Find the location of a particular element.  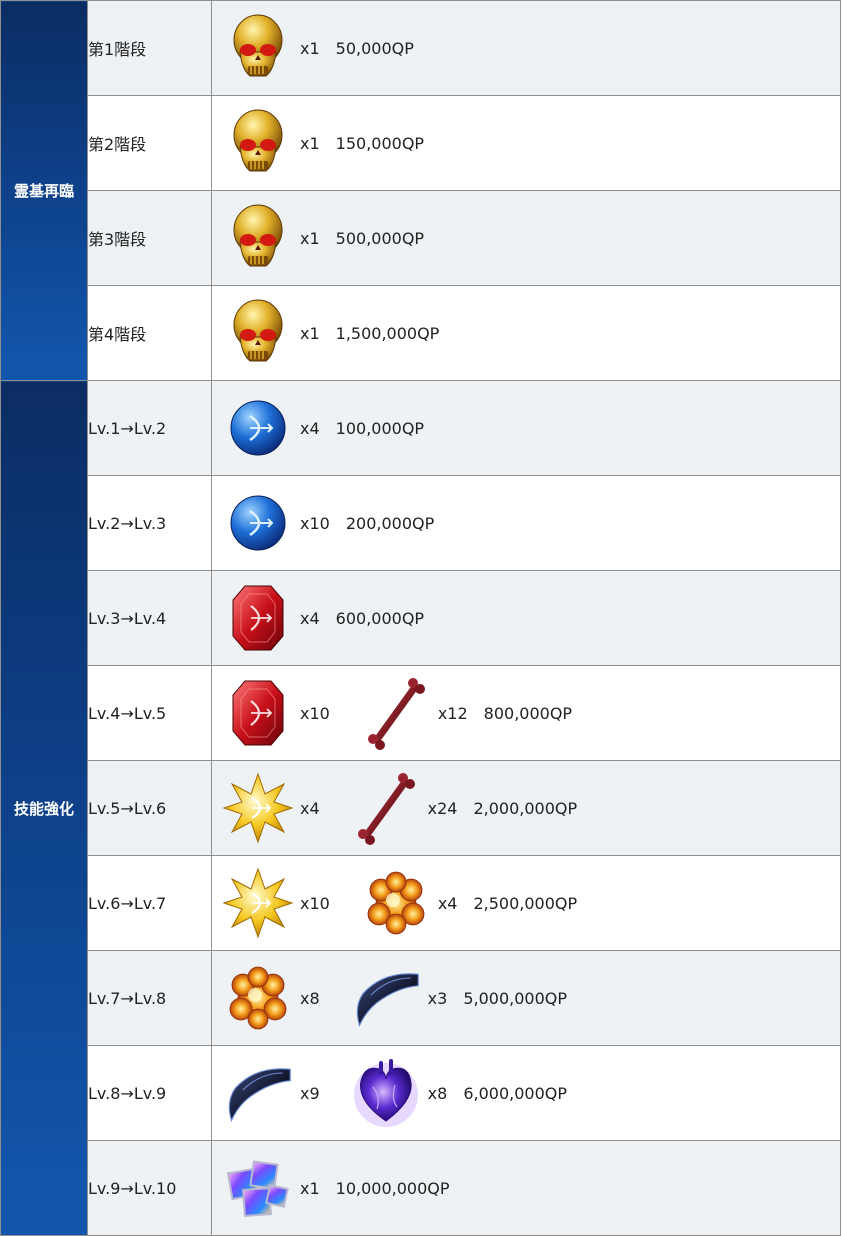

cost-items: x4 100,000QP is located at coordinates (526, 428).